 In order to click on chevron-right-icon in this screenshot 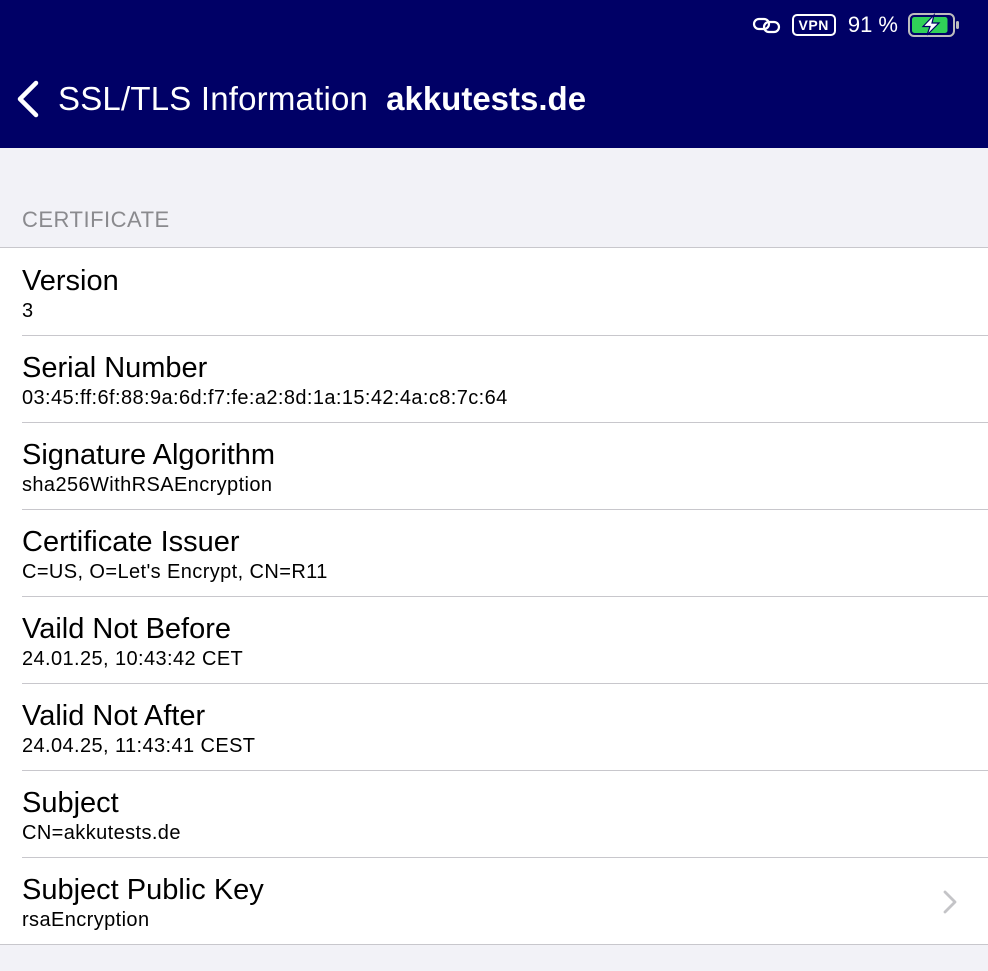, I will do `click(950, 902)`.